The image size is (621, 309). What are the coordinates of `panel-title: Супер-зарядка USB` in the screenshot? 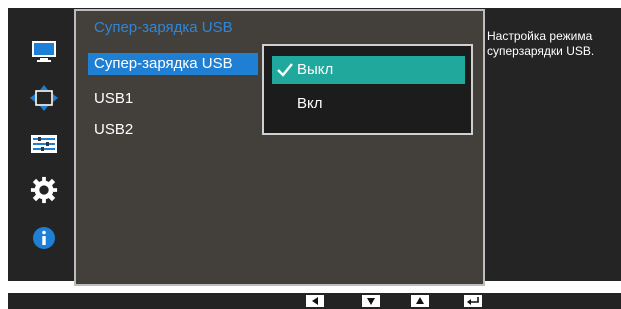 It's located at (163, 27).